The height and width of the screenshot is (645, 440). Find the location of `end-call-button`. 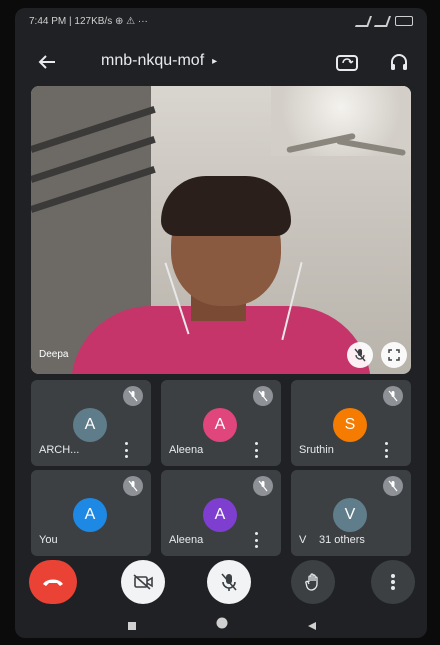

end-call-button is located at coordinates (53, 582).